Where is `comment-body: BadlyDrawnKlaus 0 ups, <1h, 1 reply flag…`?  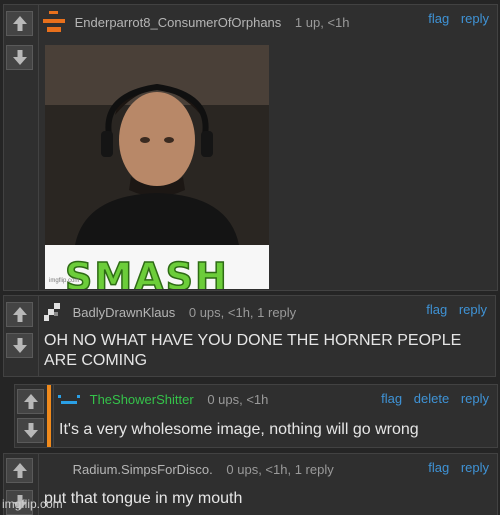
comment-body: BadlyDrawnKlaus 0 ups, <1h, 1 reply flag… is located at coordinates (266, 336).